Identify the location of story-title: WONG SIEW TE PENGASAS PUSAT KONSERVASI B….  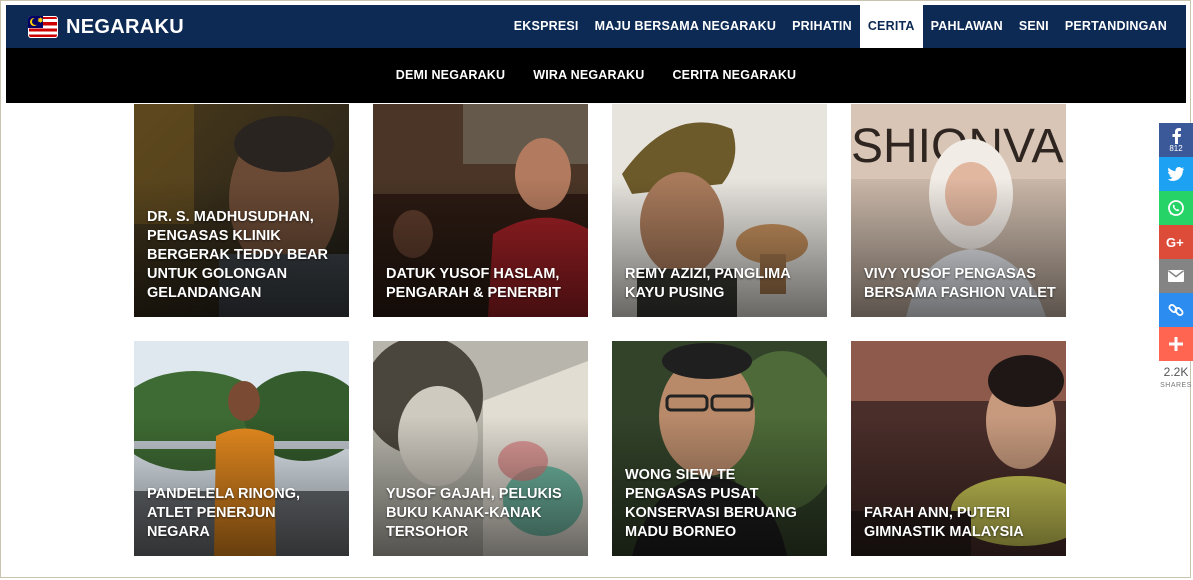
(711, 503).